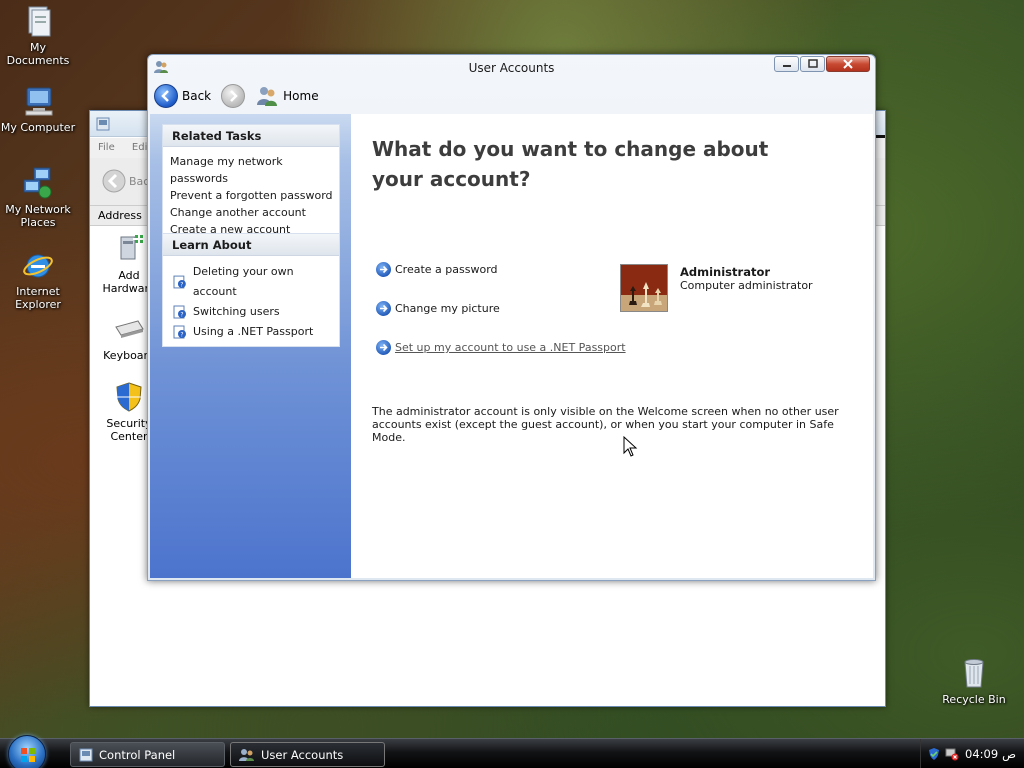  What do you see at coordinates (251, 245) in the screenshot?
I see `learn-about-heading: Learn About` at bounding box center [251, 245].